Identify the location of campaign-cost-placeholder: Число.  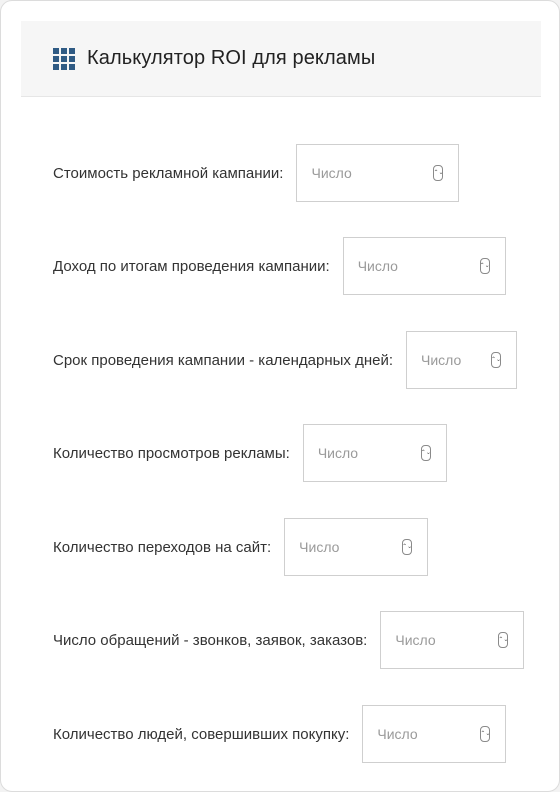
(331, 173).